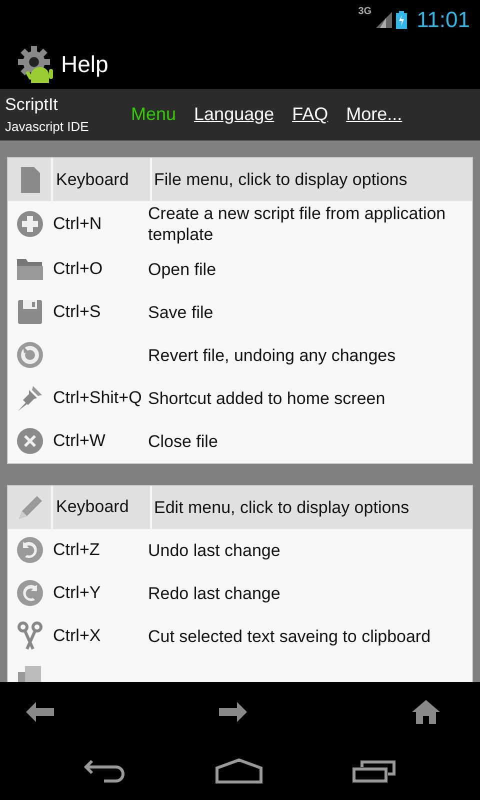 The image size is (480, 800). I want to click on screen-title: Help, so click(84, 64).